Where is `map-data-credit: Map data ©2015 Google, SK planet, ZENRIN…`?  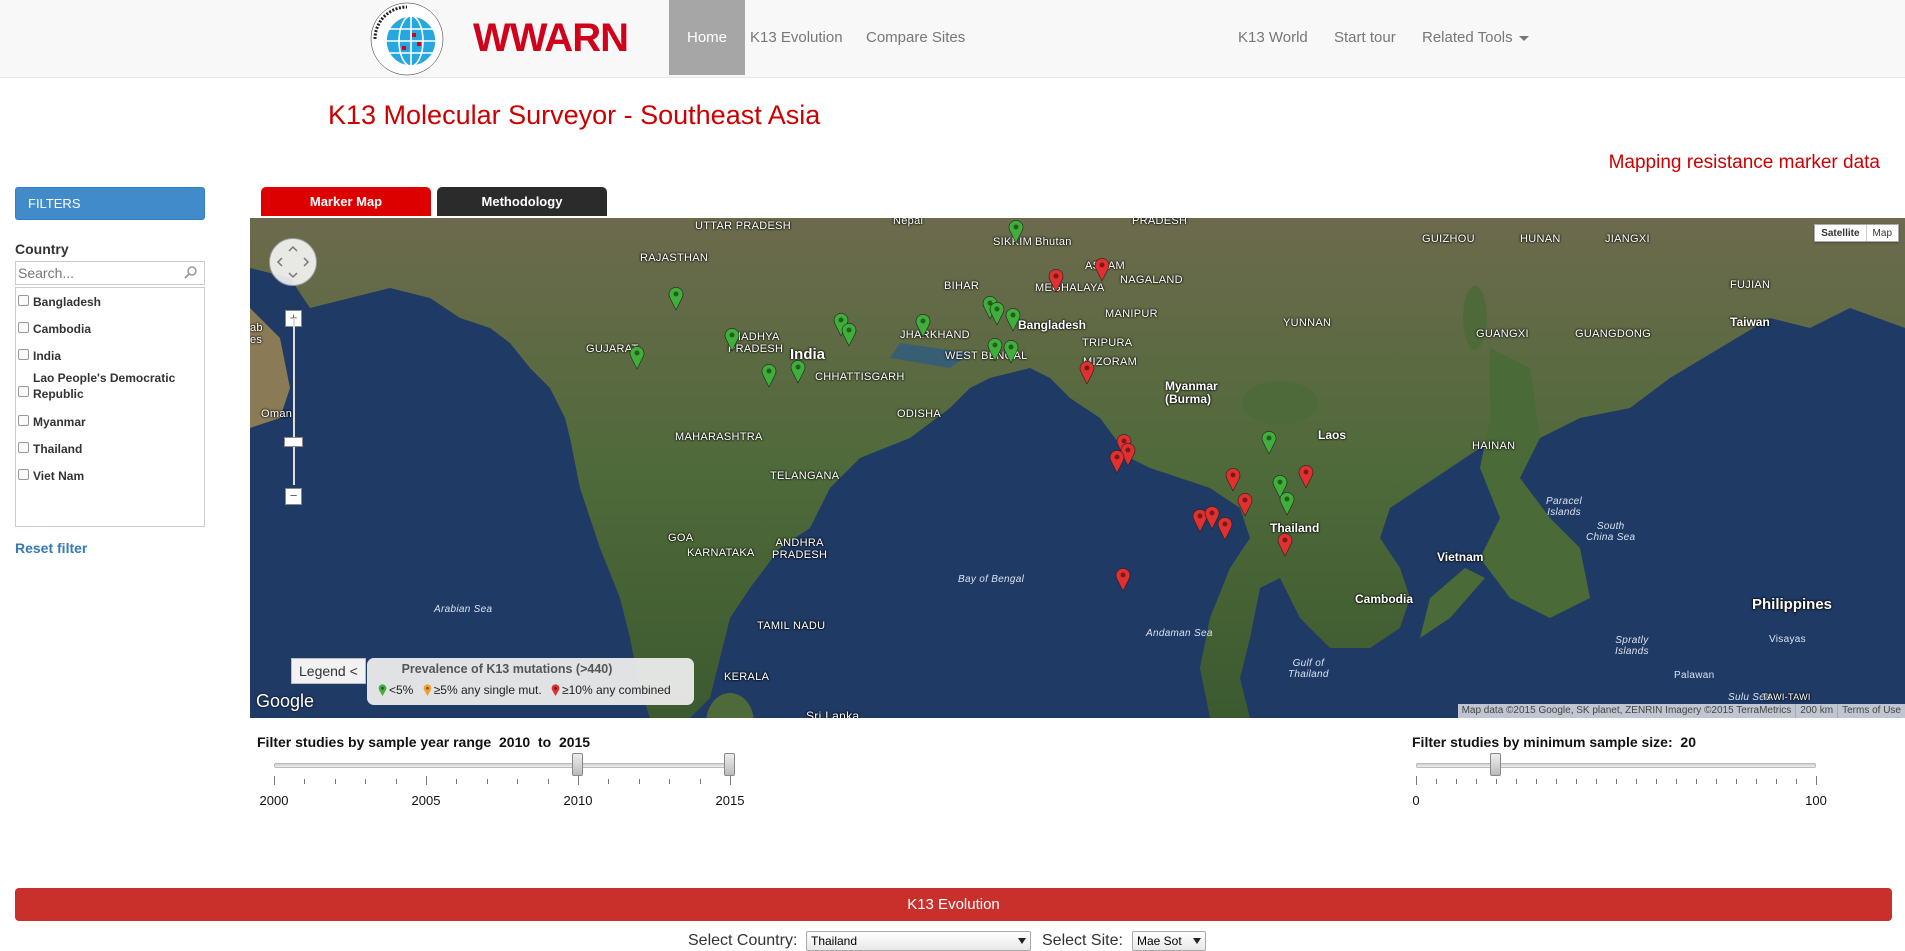 map-data-credit: Map data ©2015 Google, SK planet, ZENRIN… is located at coordinates (1626, 710).